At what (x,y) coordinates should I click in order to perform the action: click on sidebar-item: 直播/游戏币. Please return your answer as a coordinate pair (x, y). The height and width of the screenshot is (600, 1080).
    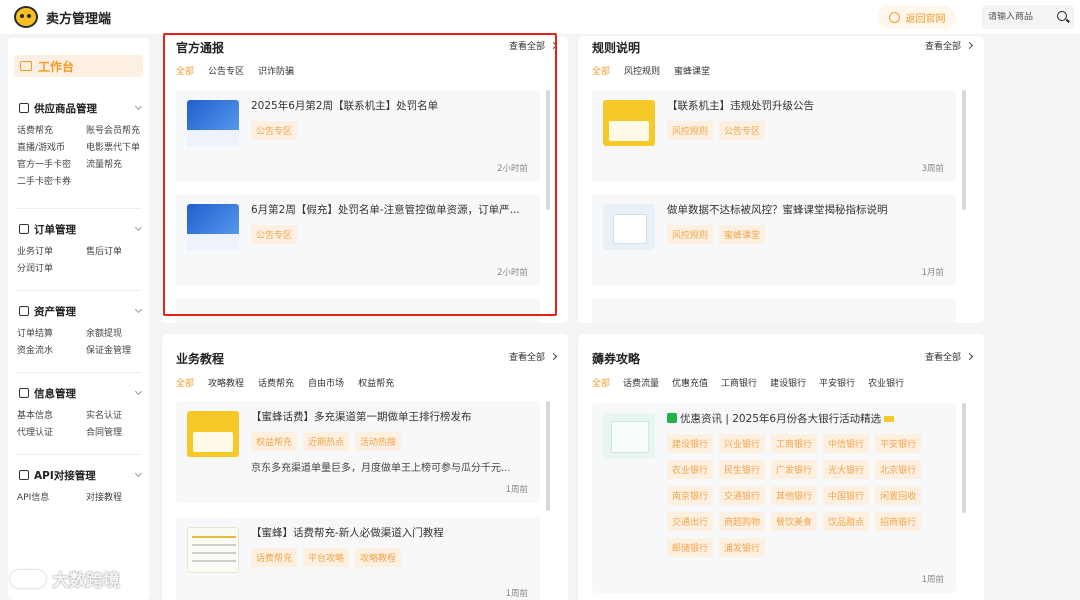
    Looking at the image, I should click on (51, 146).